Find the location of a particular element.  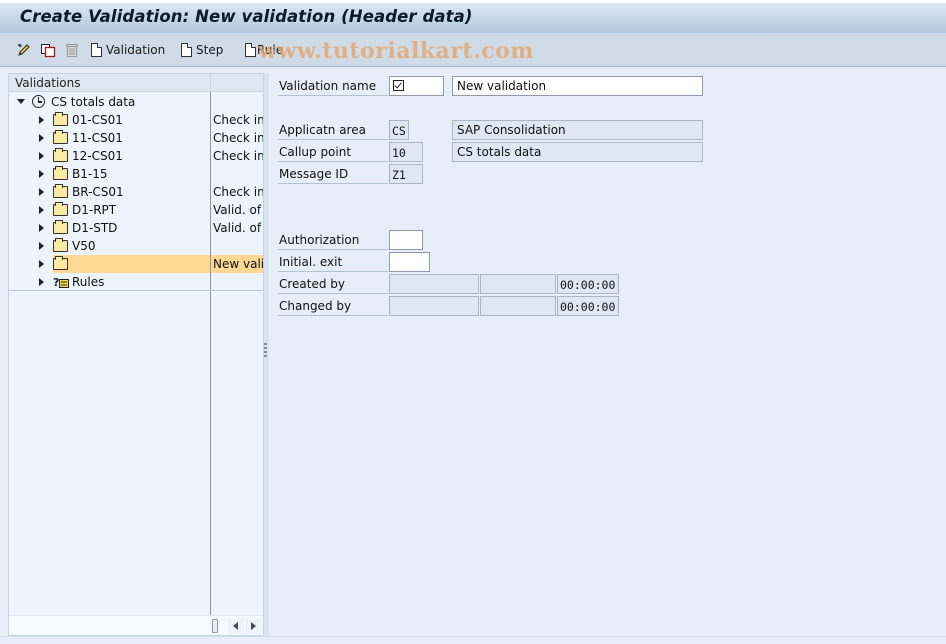

validation-name-input is located at coordinates (416, 86).